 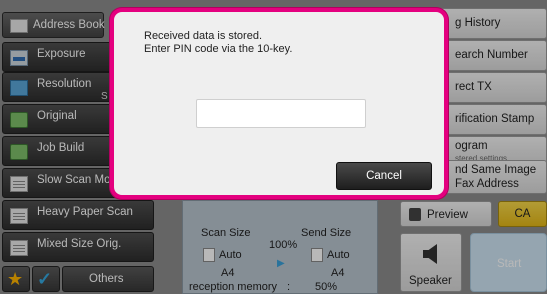 I want to click on dialog-message-line2: Enter PIN code via the 10-key., so click(x=218, y=49).